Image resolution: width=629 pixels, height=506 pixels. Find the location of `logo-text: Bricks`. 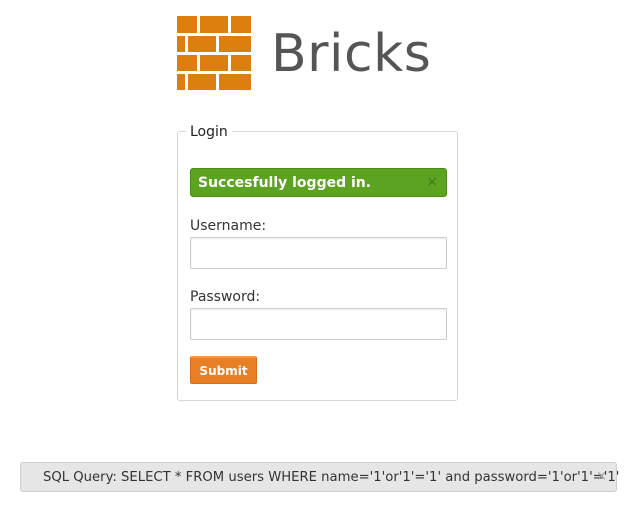

logo-text: Bricks is located at coordinates (351, 54).